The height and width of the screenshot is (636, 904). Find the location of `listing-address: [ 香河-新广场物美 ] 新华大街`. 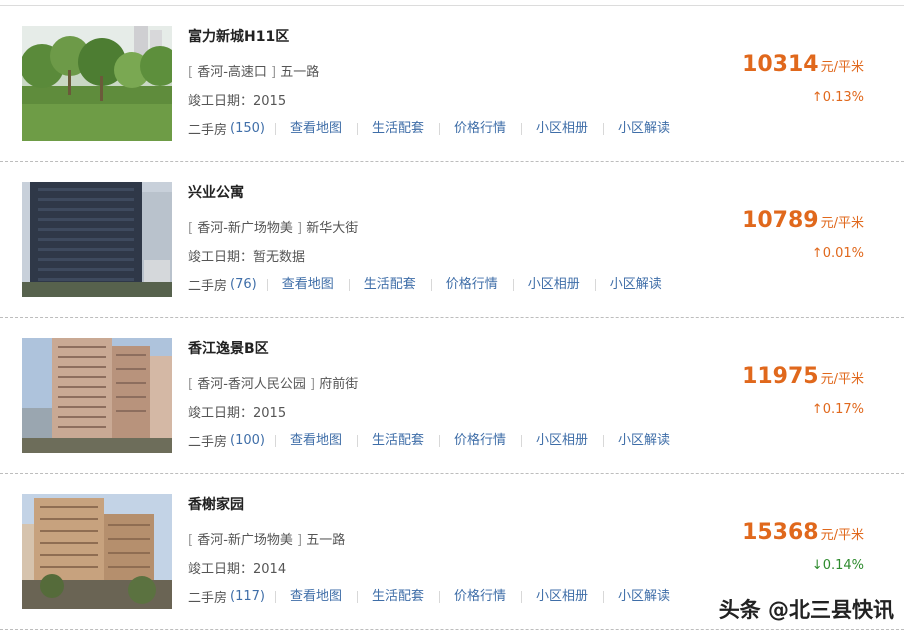

listing-address: [ 香河-新广场物美 ] 新华大街 is located at coordinates (273, 228).